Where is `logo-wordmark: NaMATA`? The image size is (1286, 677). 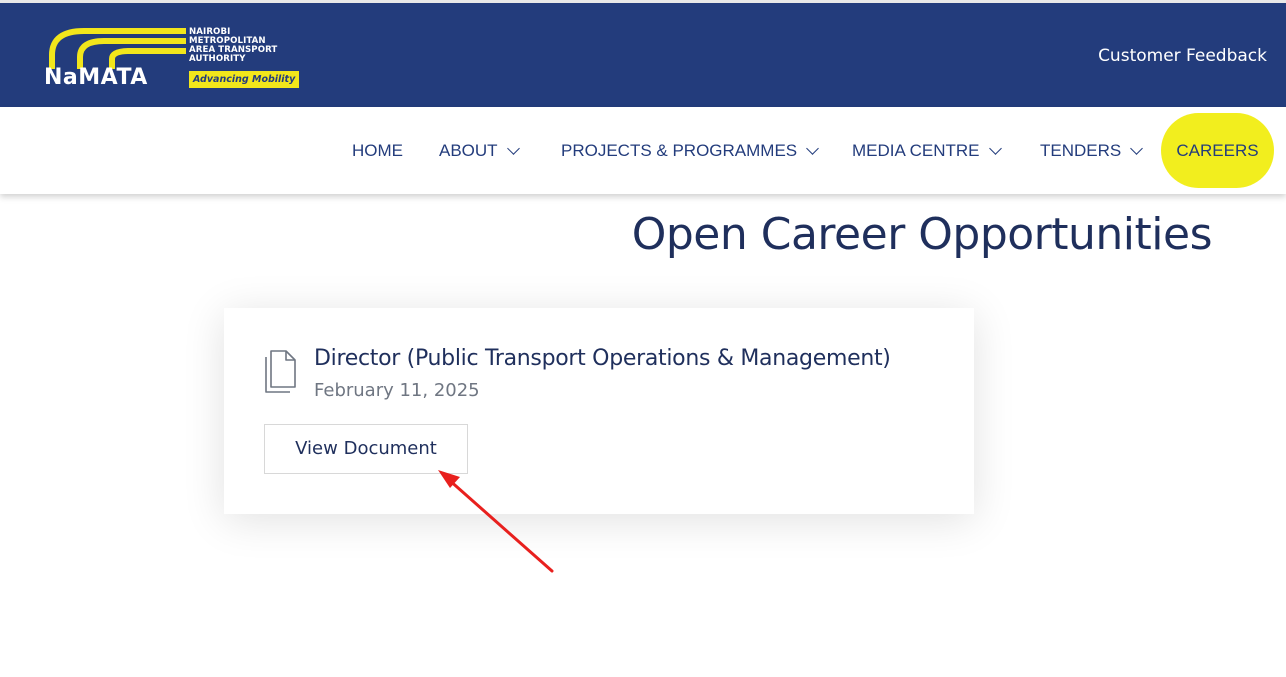 logo-wordmark: NaMATA is located at coordinates (96, 77).